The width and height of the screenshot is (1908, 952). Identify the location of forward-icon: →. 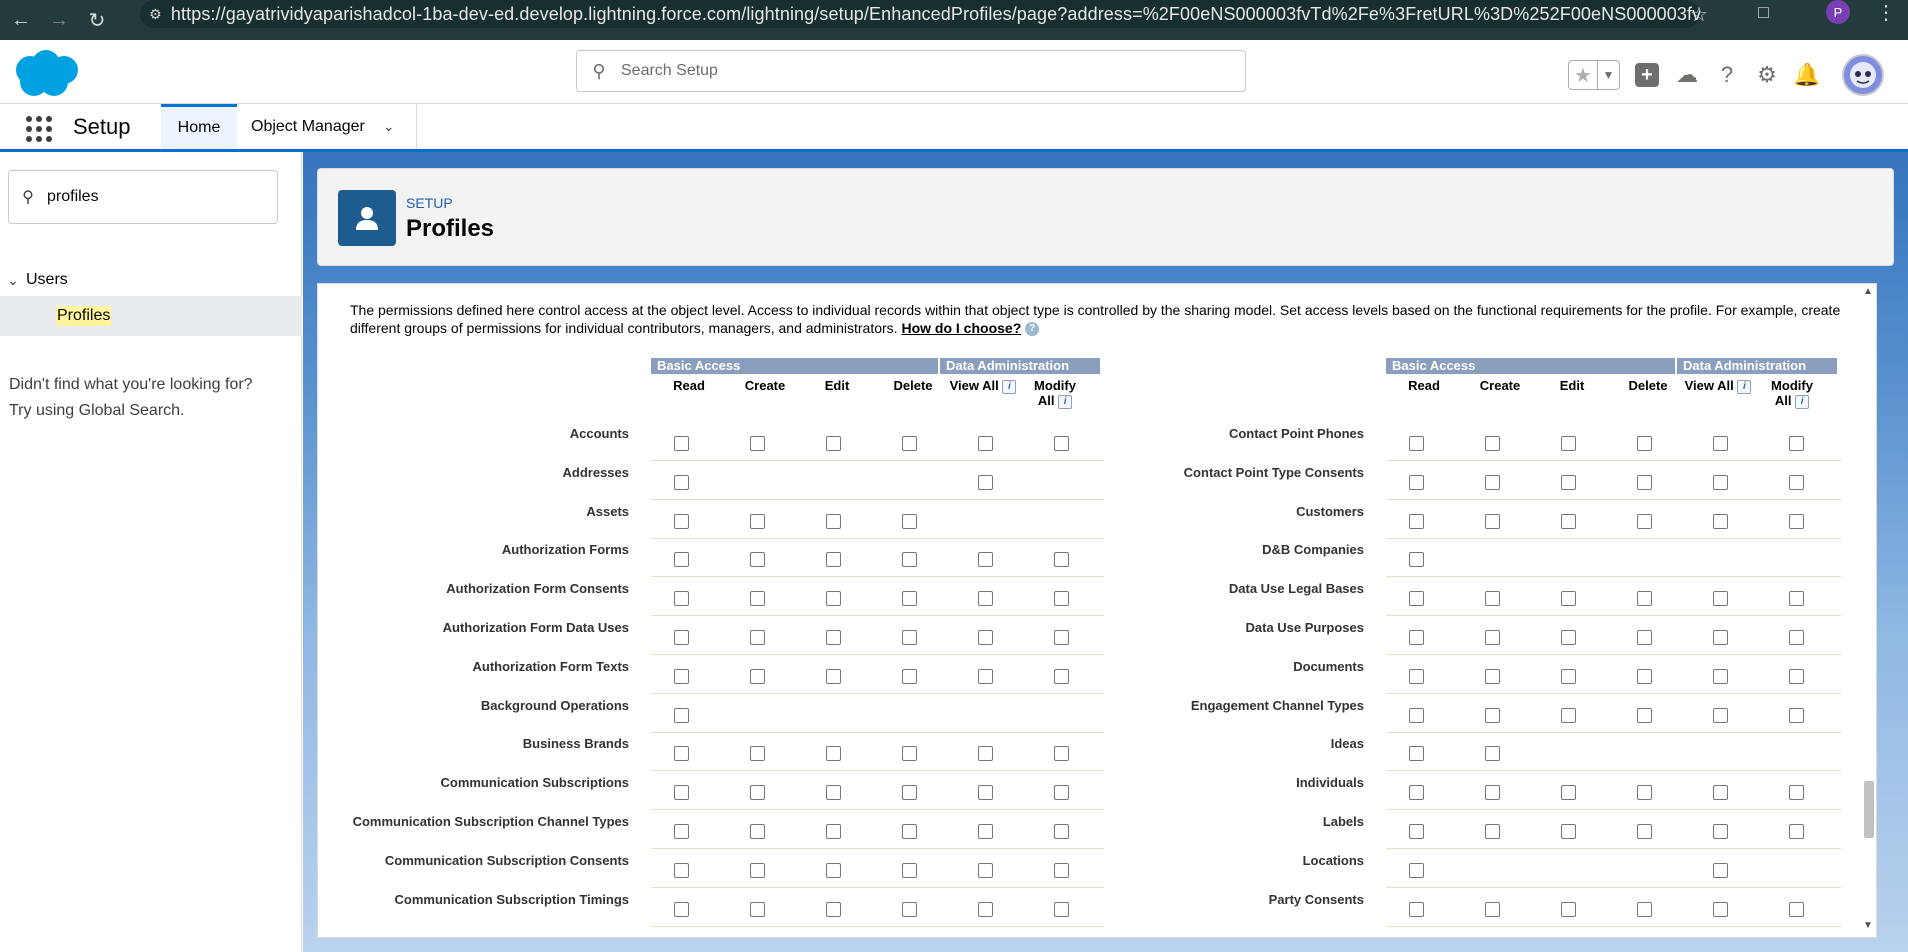
(59, 20).